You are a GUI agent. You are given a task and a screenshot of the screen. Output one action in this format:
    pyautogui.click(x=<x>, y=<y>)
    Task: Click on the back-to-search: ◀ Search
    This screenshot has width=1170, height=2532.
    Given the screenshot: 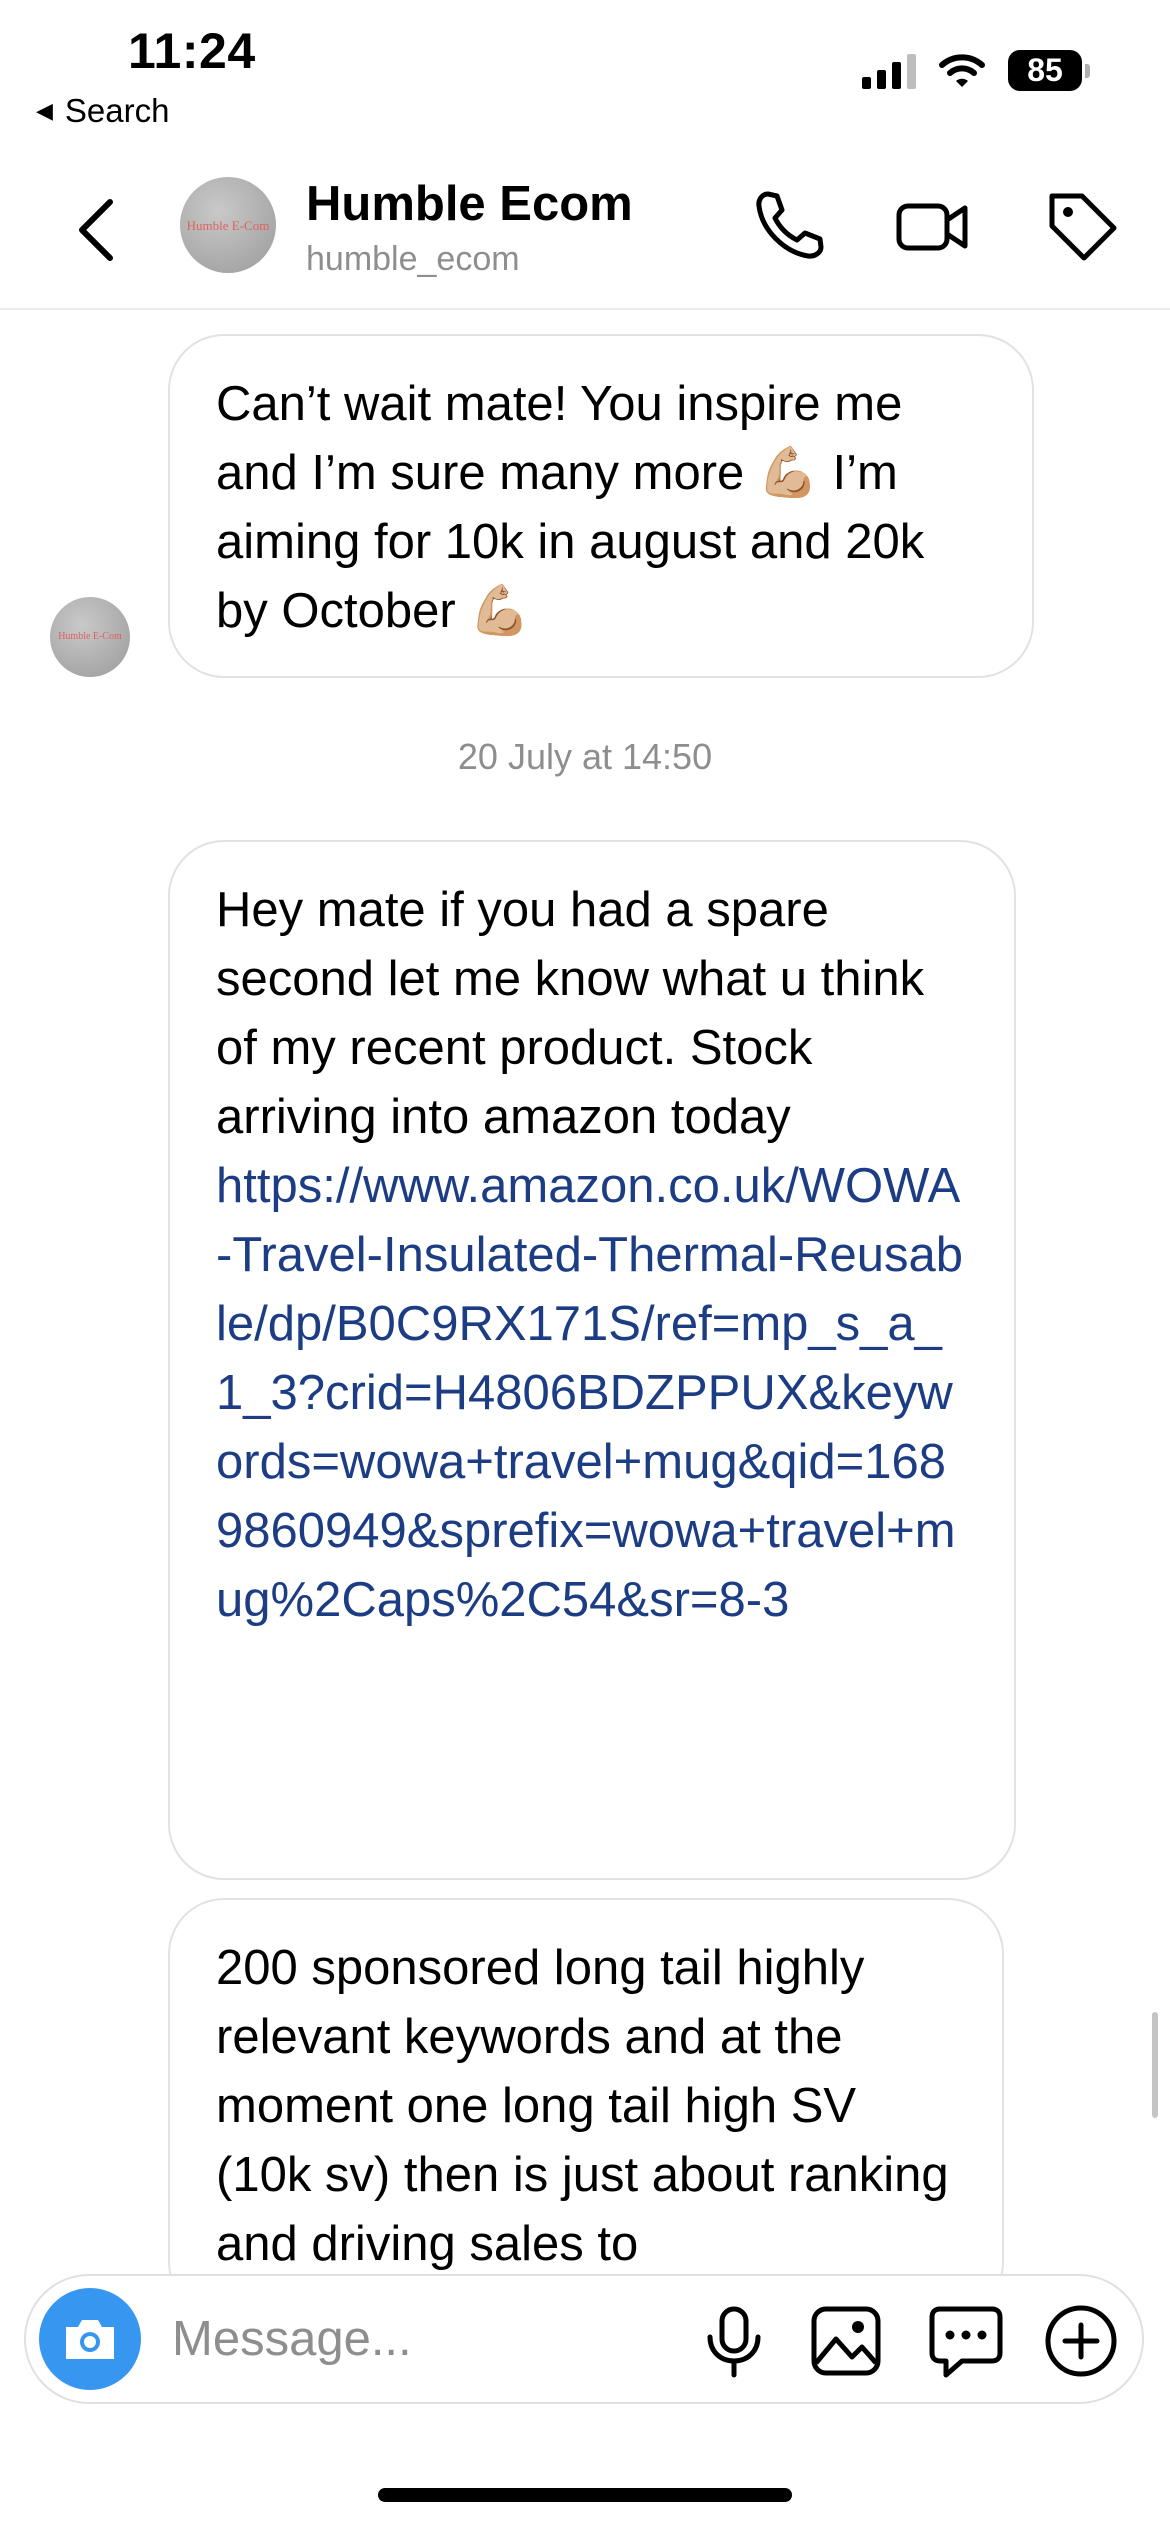 What is the action you would take?
    pyautogui.click(x=102, y=111)
    